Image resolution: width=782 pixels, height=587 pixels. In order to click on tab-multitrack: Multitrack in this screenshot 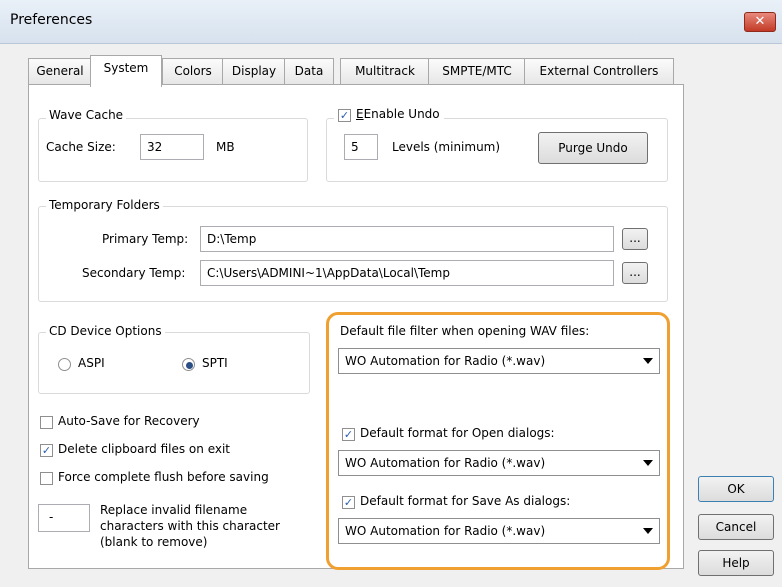, I will do `click(385, 71)`.